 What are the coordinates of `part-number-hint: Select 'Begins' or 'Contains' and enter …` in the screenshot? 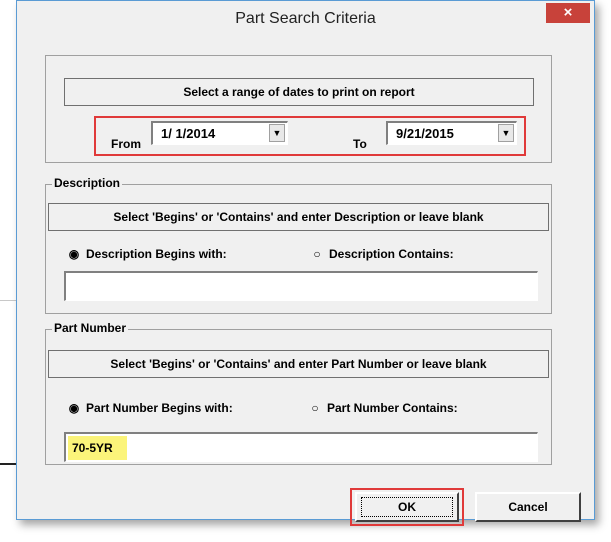 It's located at (298, 364).